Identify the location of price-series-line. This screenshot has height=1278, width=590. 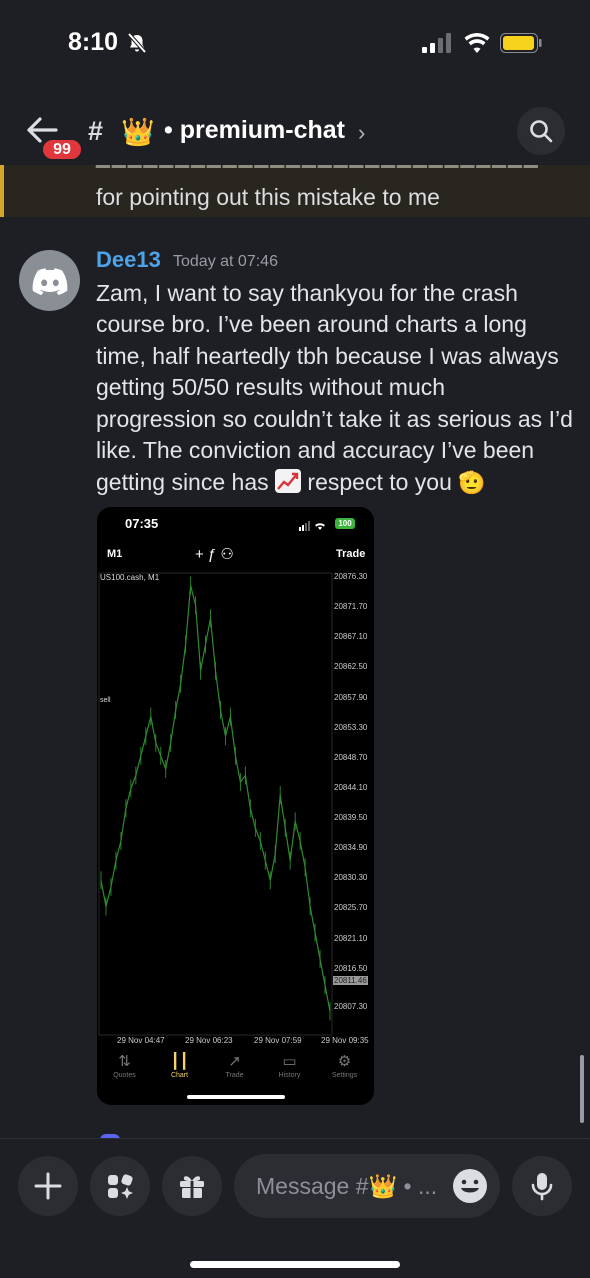
(215, 798).